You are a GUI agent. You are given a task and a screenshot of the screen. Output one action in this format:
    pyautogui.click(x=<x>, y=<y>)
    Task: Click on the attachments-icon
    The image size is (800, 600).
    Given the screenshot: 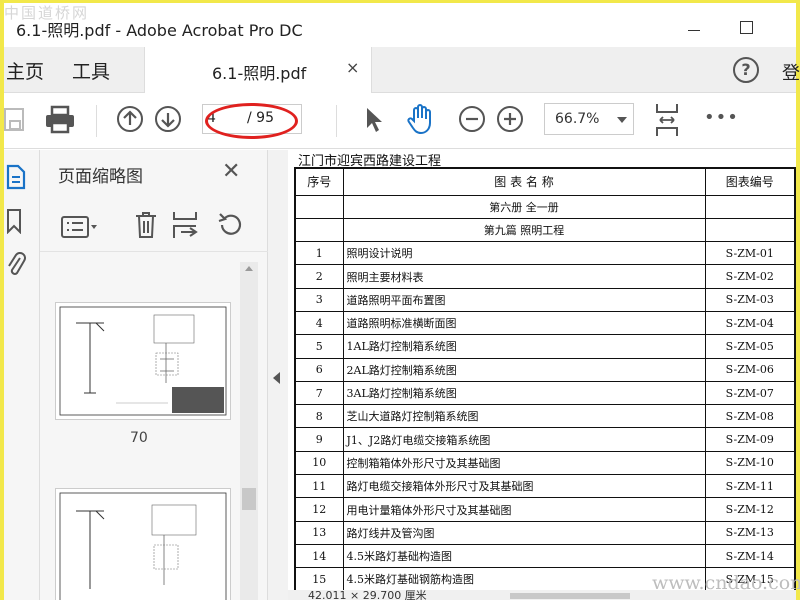 What is the action you would take?
    pyautogui.click(x=16, y=264)
    